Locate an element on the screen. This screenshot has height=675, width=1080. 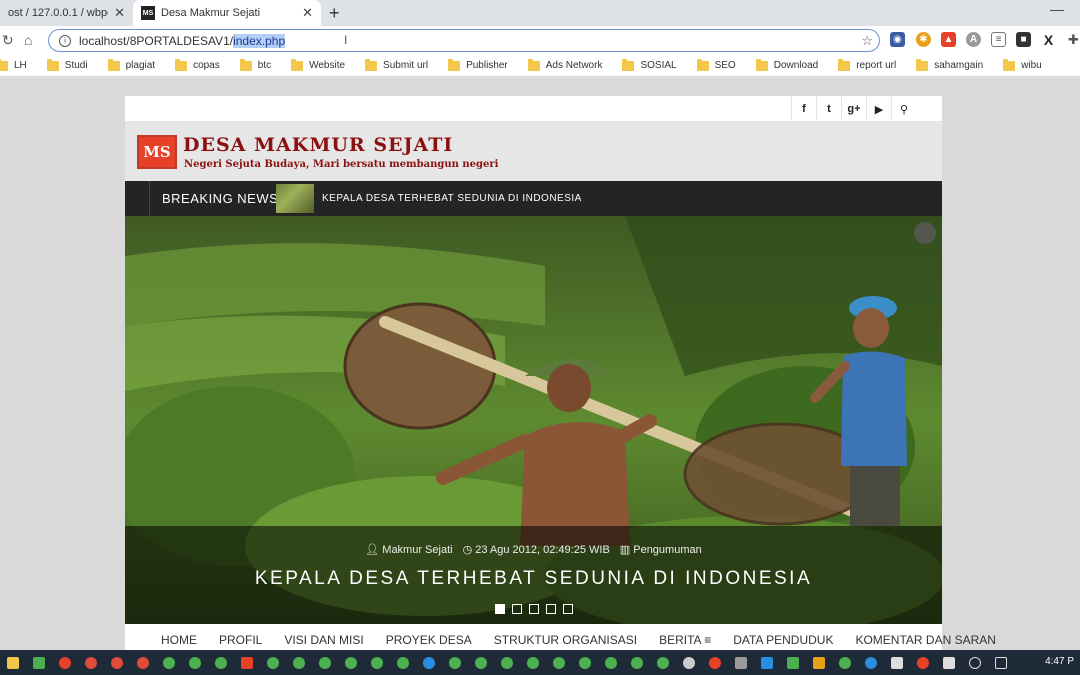
nav-komentar-saran: KOMENTAR DAN SARAN is located at coordinates (925, 640).